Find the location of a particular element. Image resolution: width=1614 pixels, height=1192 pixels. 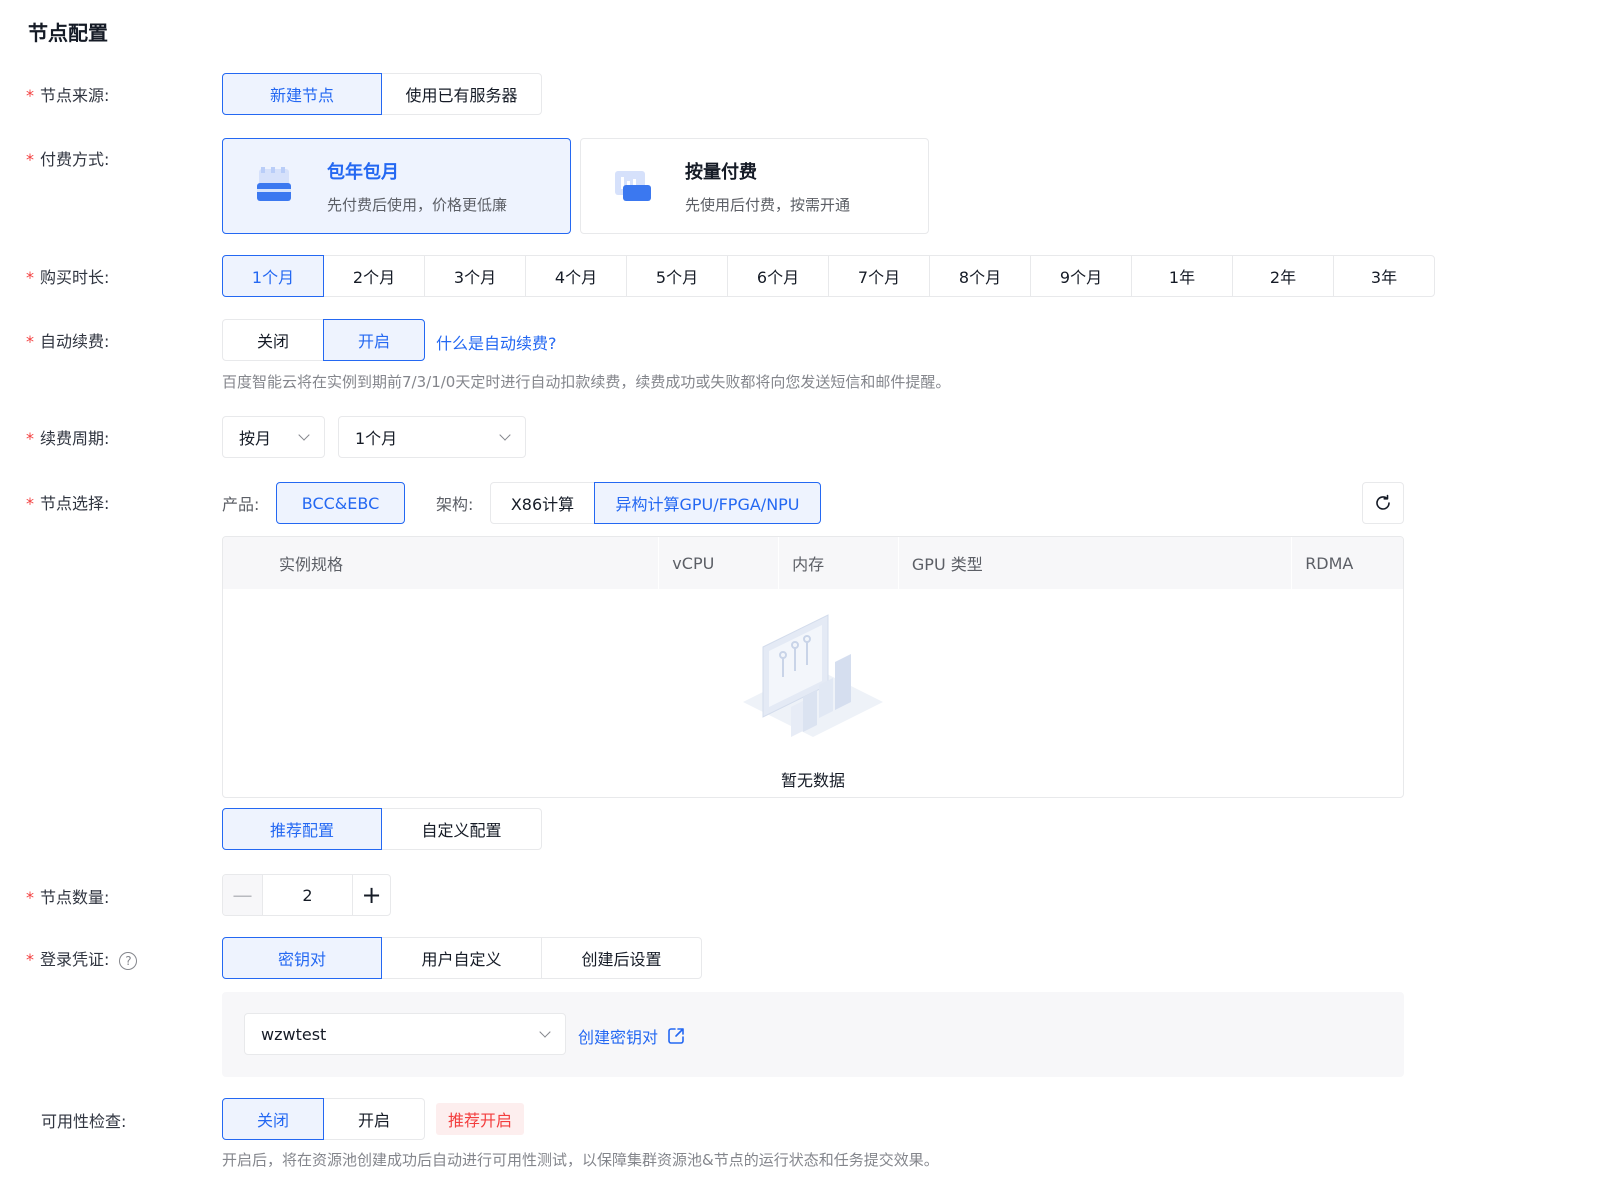

duration-option: 3个月 is located at coordinates (475, 276).